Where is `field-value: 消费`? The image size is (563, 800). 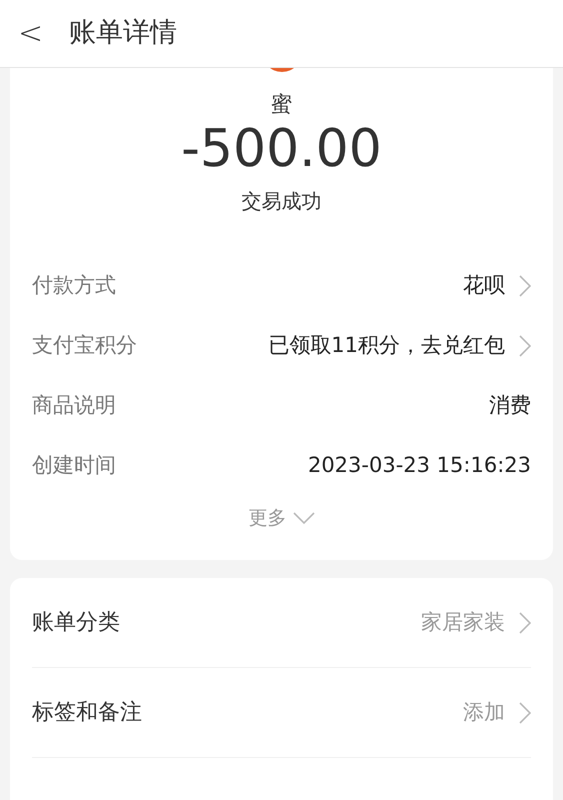 field-value: 消费 is located at coordinates (510, 405).